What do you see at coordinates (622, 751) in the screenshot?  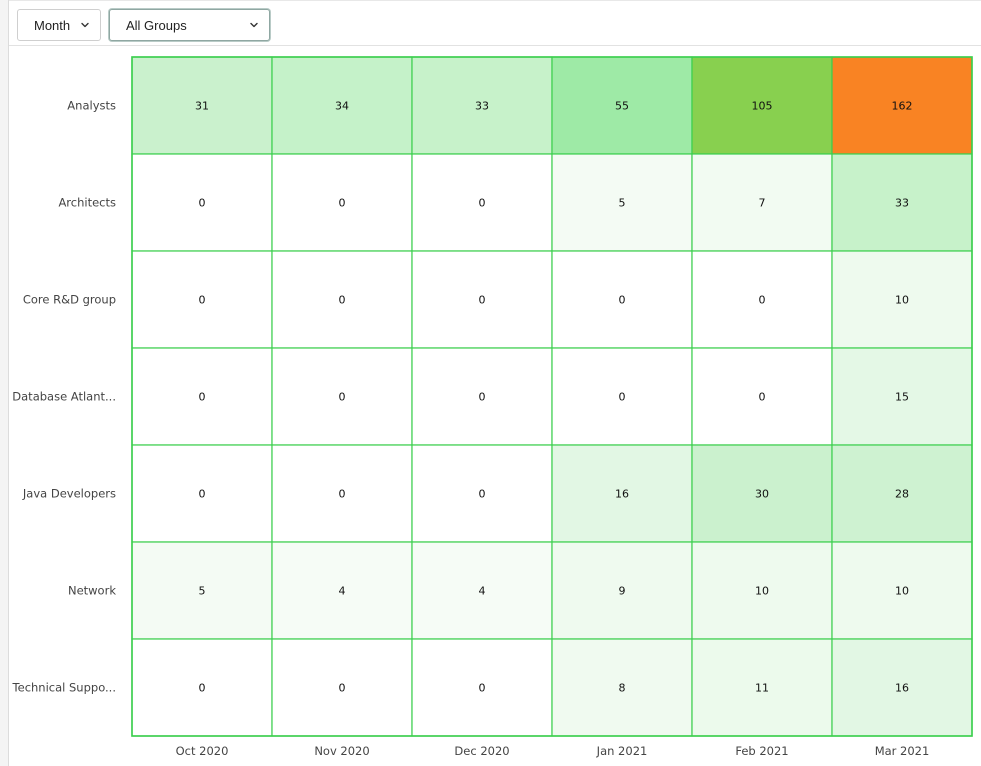 I see `column-label: Jan 2021` at bounding box center [622, 751].